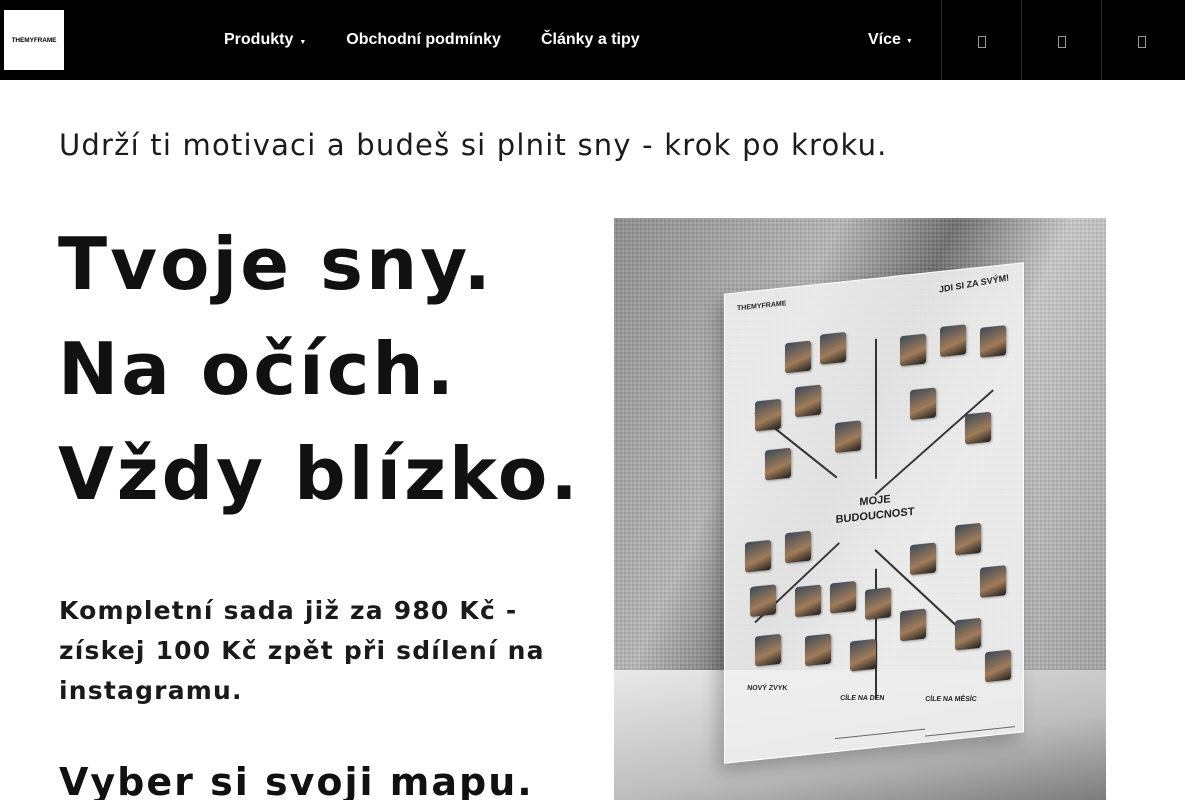  I want to click on nav-item-label: Články a tipy, so click(590, 39).